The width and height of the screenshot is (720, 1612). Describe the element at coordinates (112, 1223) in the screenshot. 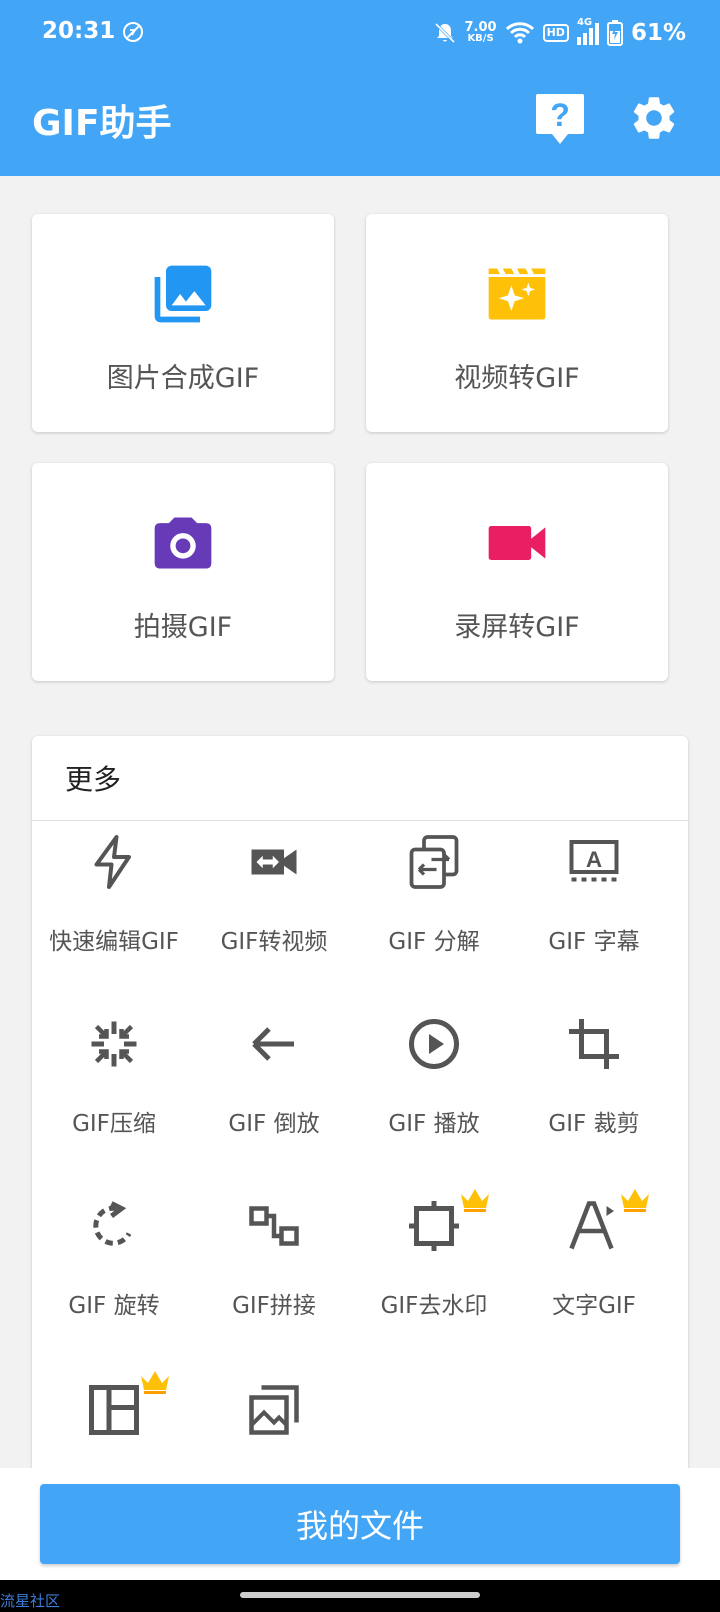

I see `rotate-icon` at that location.